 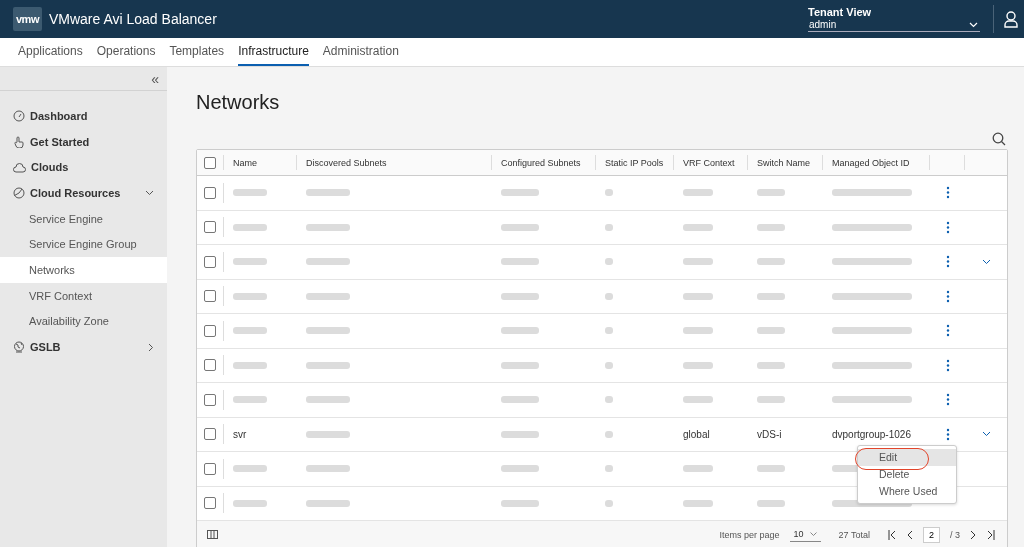 What do you see at coordinates (83, 295) in the screenshot?
I see `sidebar-subitem: VRF Context` at bounding box center [83, 295].